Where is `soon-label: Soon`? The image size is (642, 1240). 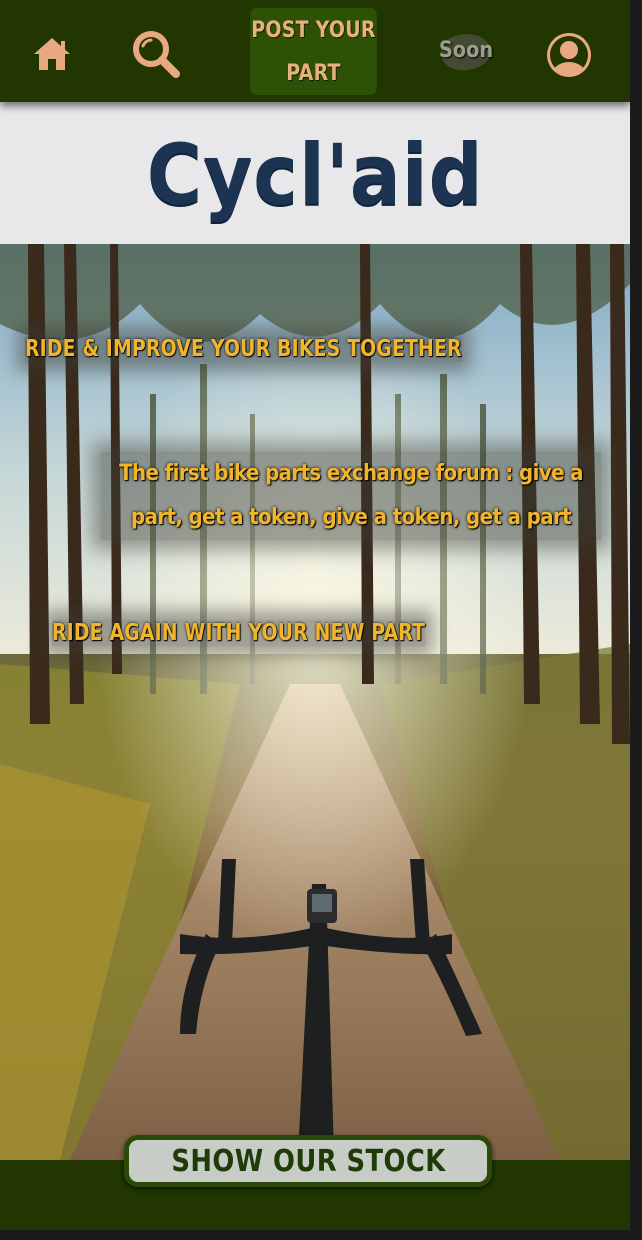
soon-label: Soon is located at coordinates (466, 50).